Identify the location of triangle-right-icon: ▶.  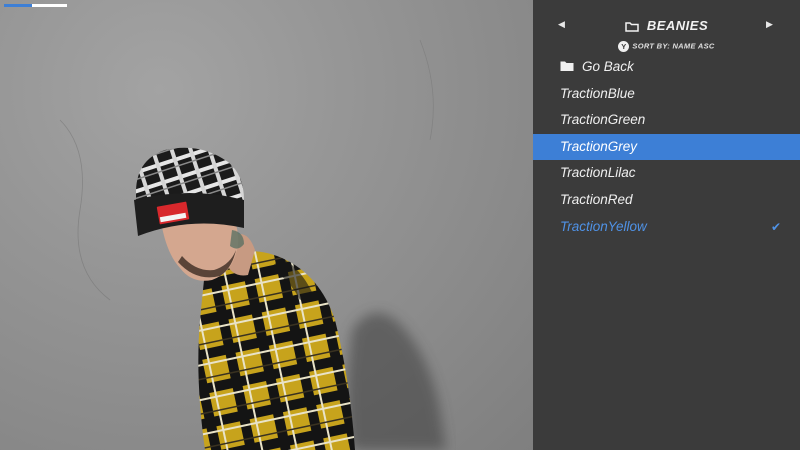
(769, 25).